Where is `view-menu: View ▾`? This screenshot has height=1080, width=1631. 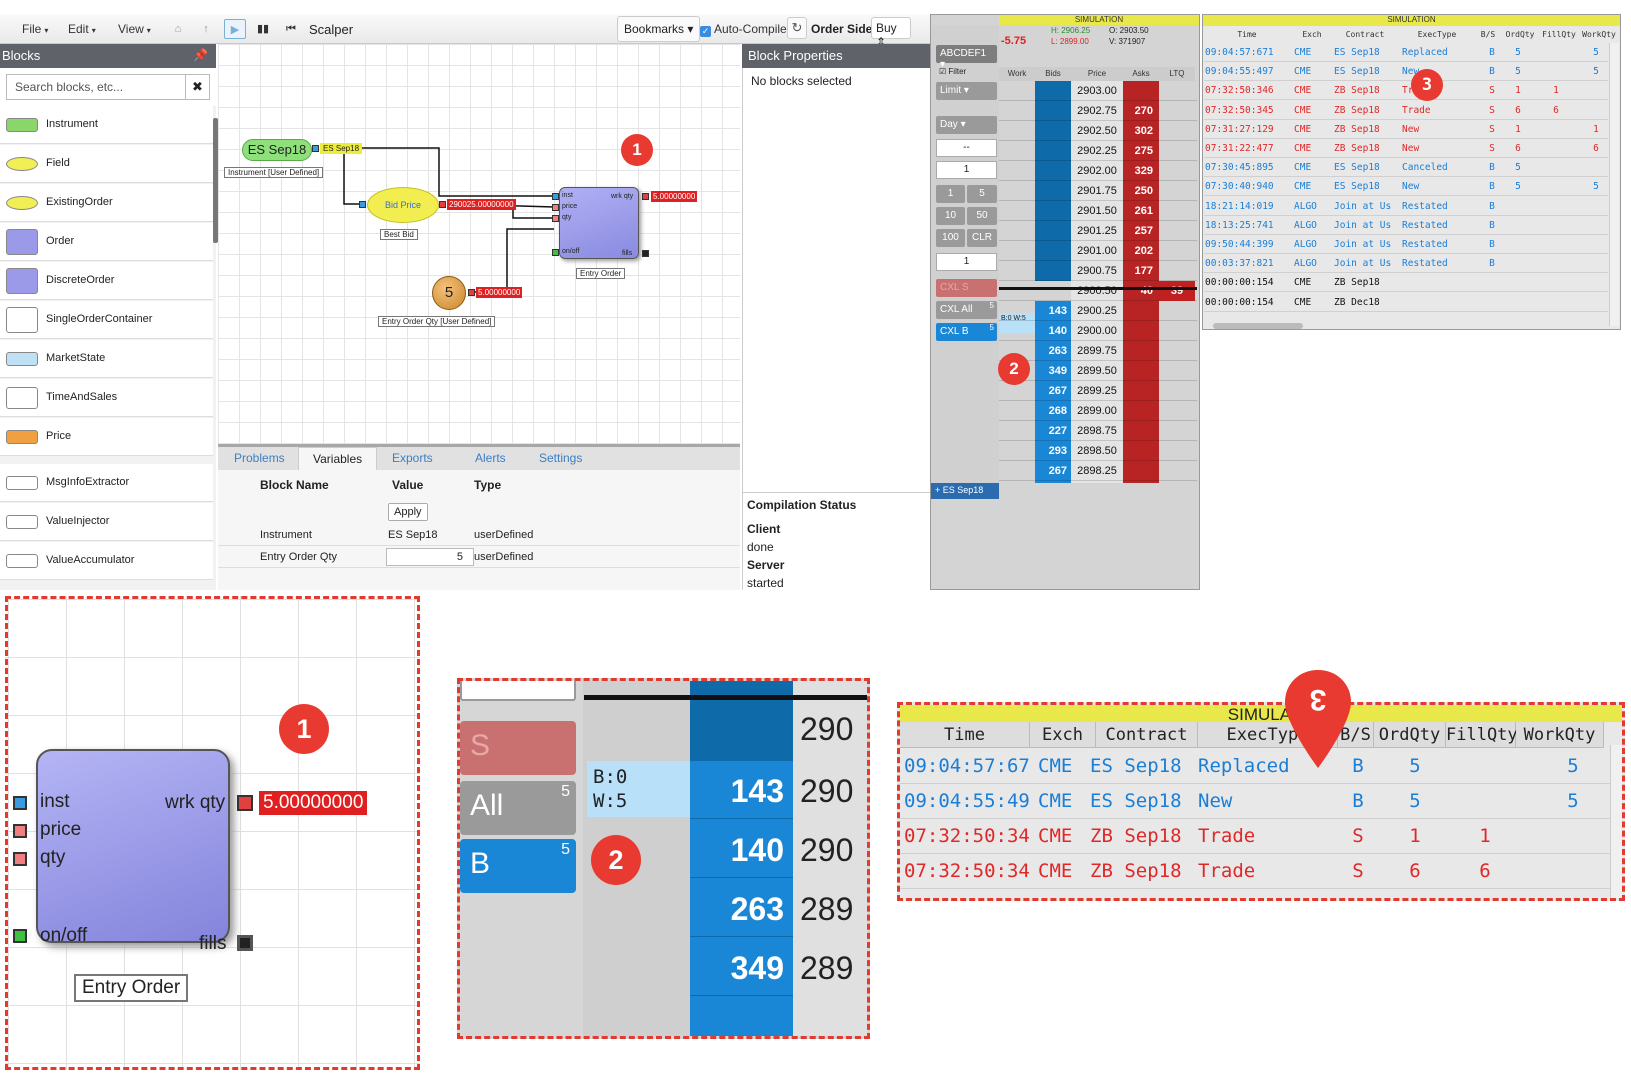 view-menu: View ▾ is located at coordinates (134, 29).